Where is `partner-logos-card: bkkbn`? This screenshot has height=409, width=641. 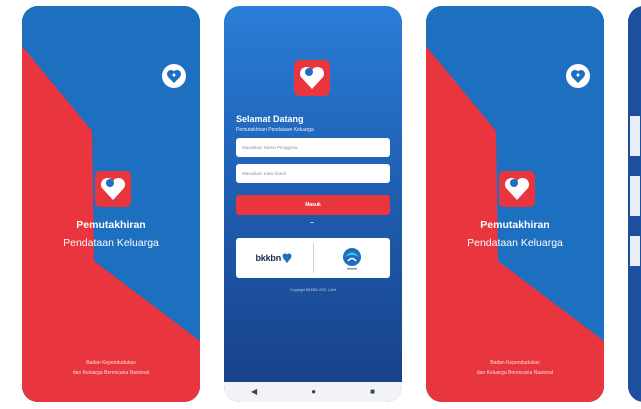
partner-logos-card: bkkbn is located at coordinates (313, 258).